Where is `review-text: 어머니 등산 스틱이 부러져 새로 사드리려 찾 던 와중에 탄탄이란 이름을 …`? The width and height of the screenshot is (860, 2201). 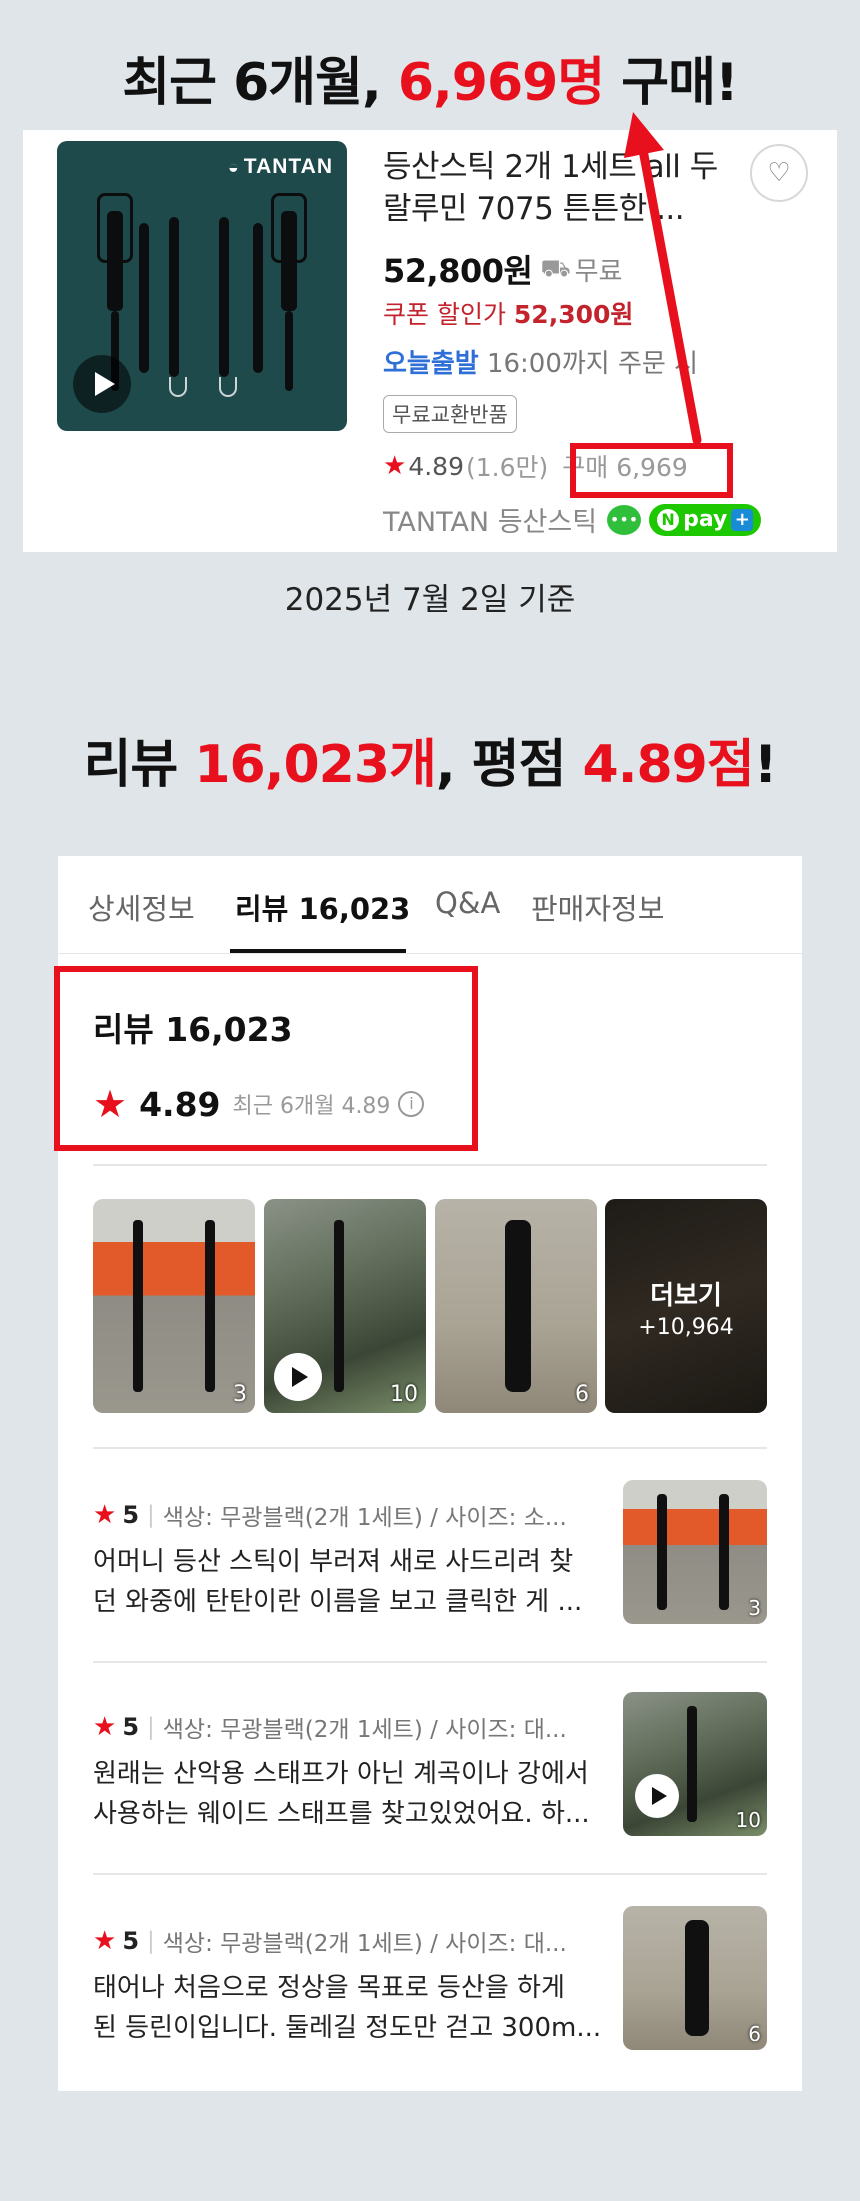
review-text: 어머니 등산 스틱이 부러져 새로 사드리려 찾 던 와중에 탄탄이란 이름을 … is located at coordinates (353, 1582).